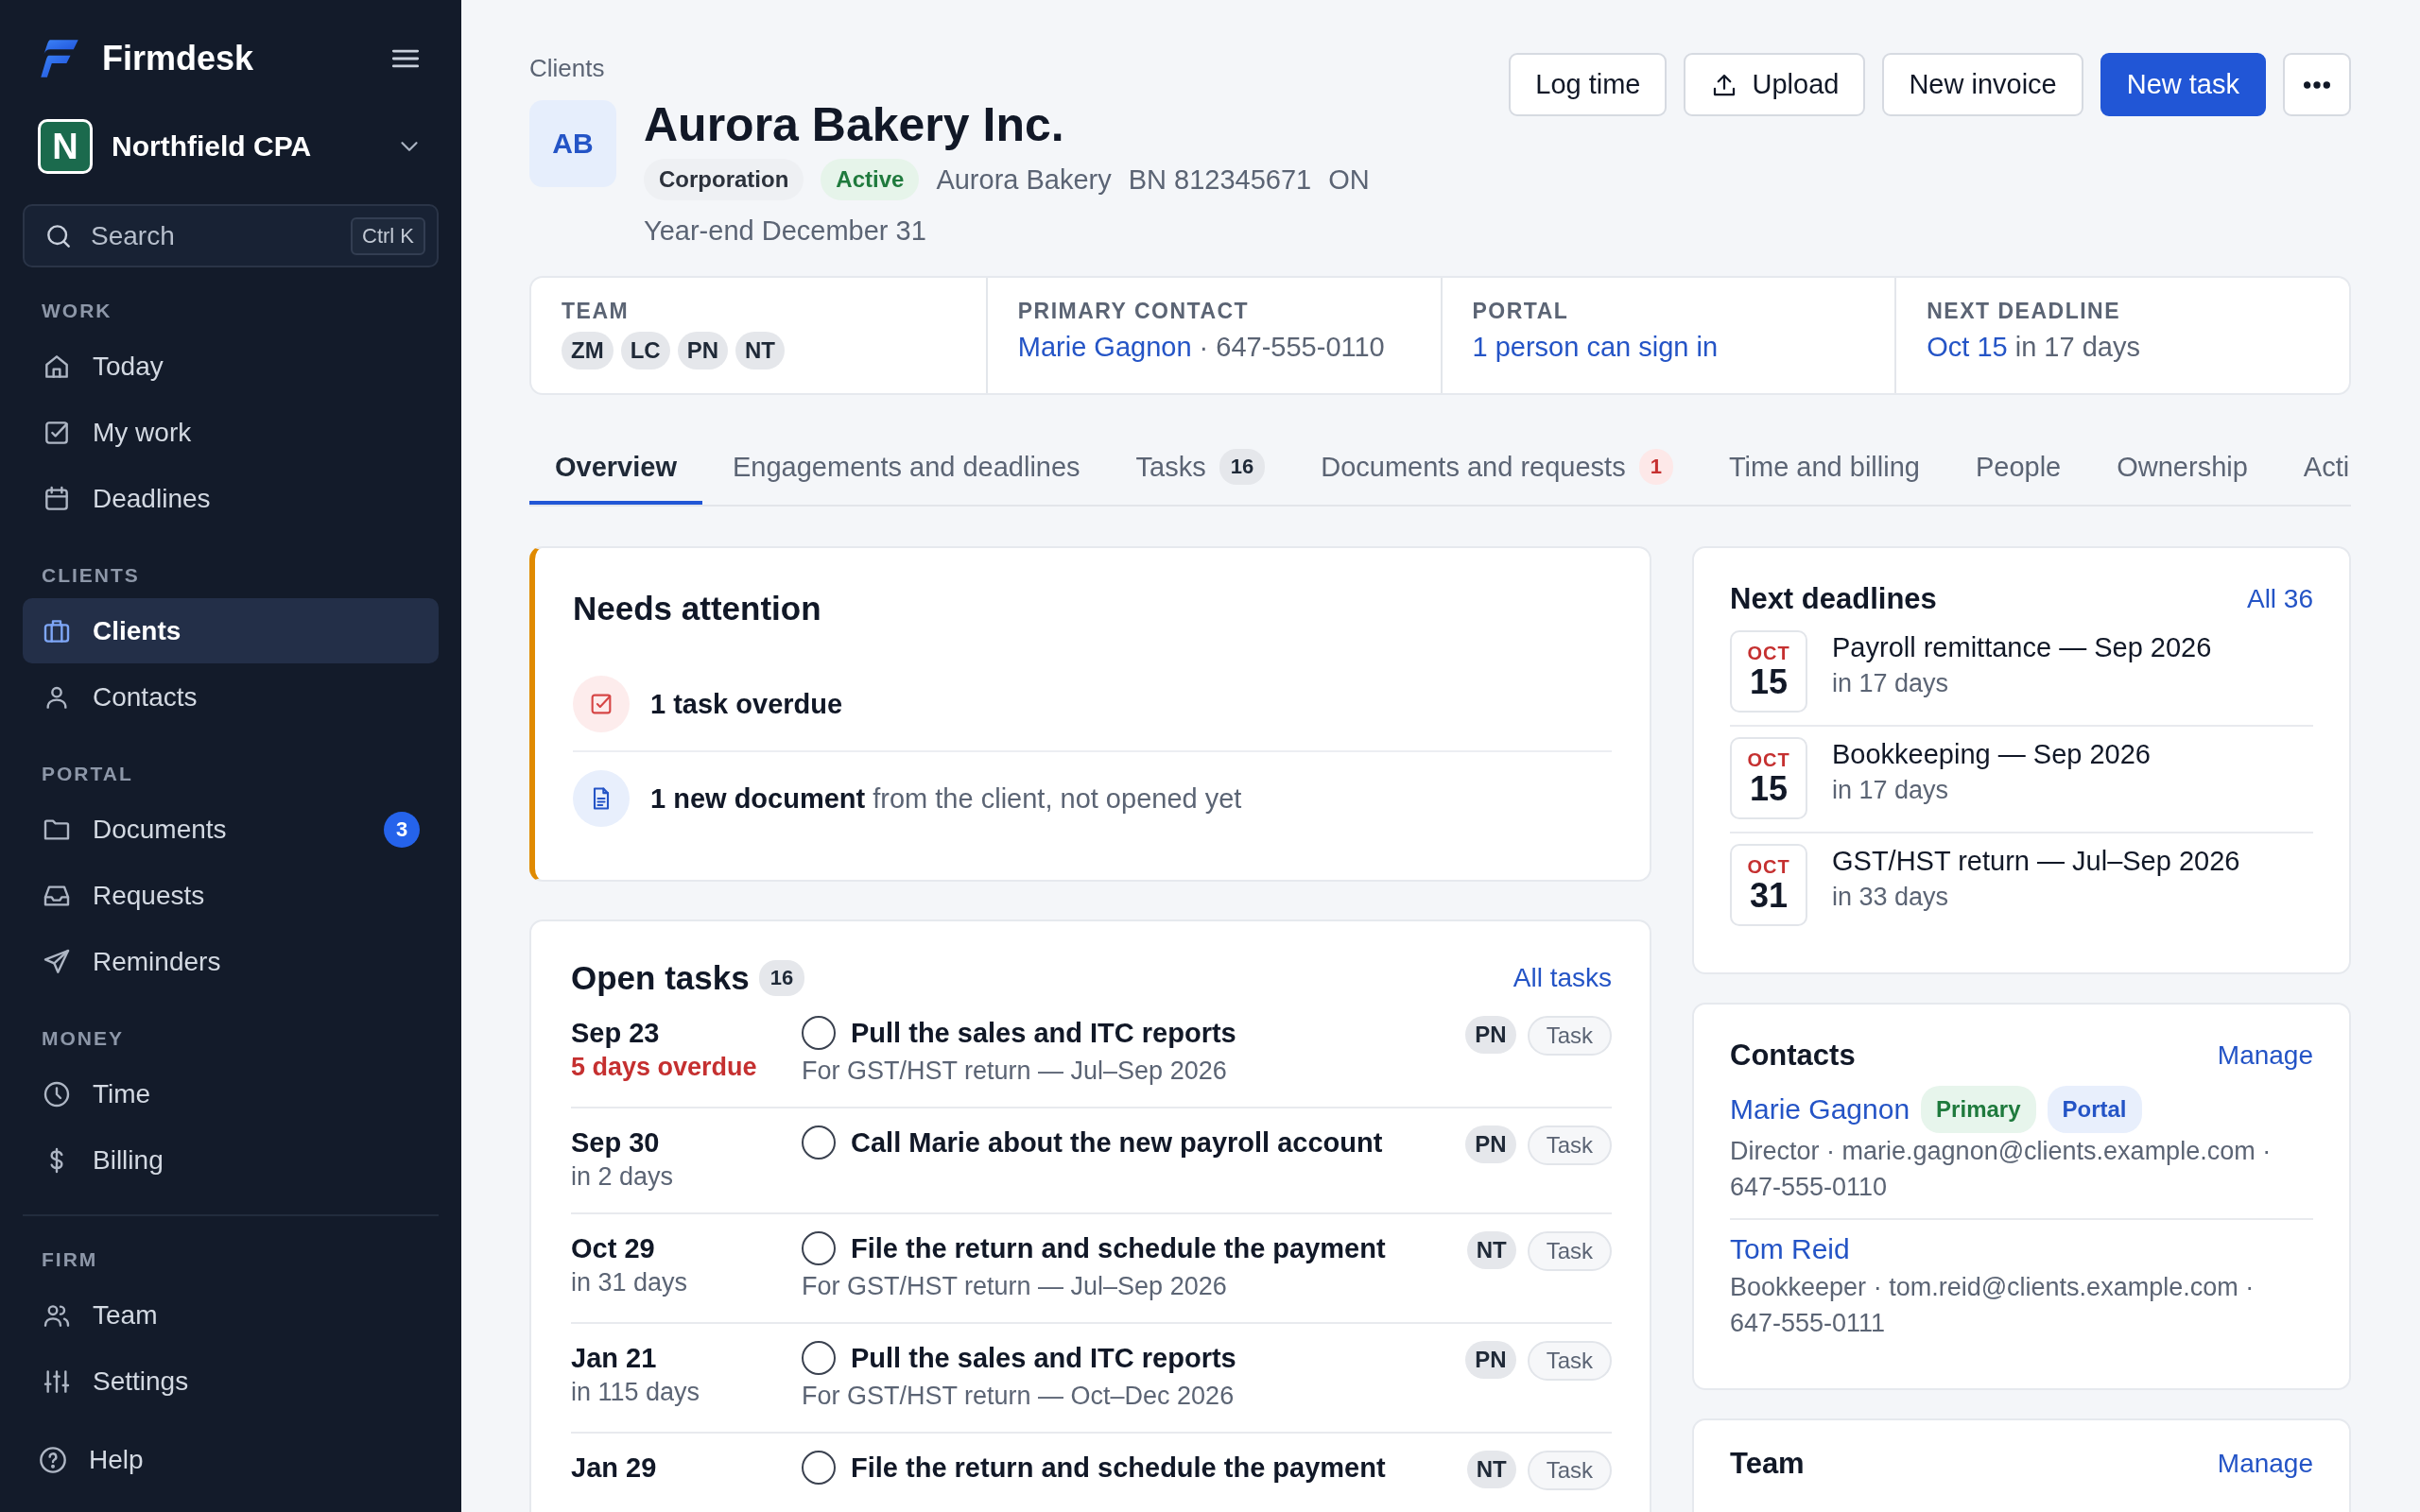 This screenshot has width=2420, height=1512. Describe the element at coordinates (588, 350) in the screenshot. I see `member-chip: ZM` at that location.